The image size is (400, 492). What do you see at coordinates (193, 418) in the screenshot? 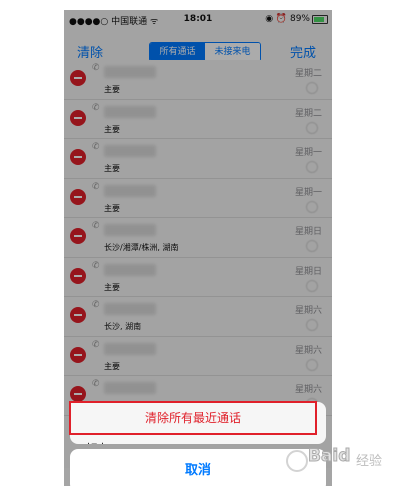
I see `clear-all-recents-button: 清除所有最近通话` at bounding box center [193, 418].